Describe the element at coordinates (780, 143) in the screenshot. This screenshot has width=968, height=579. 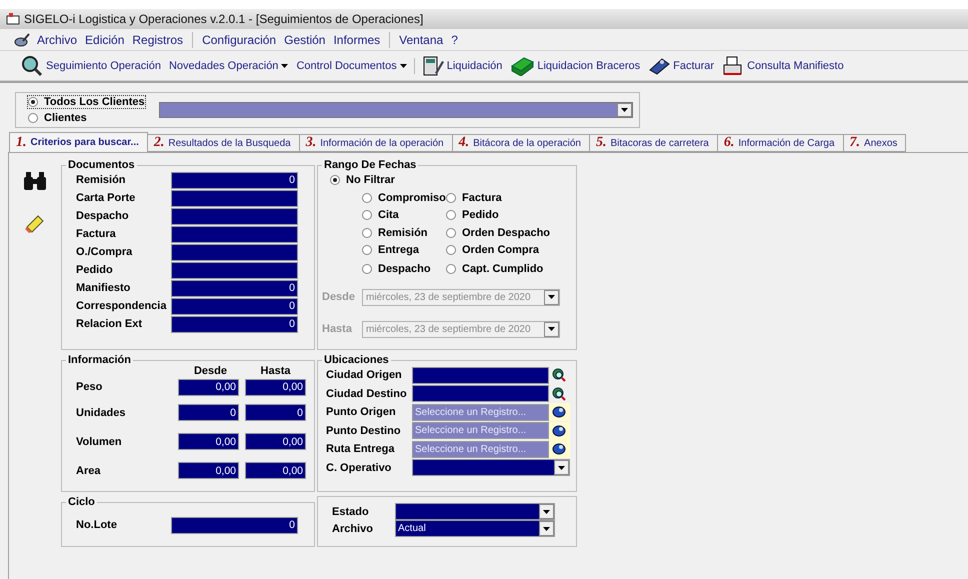
I see `tab: 6. Información de Carga` at that location.